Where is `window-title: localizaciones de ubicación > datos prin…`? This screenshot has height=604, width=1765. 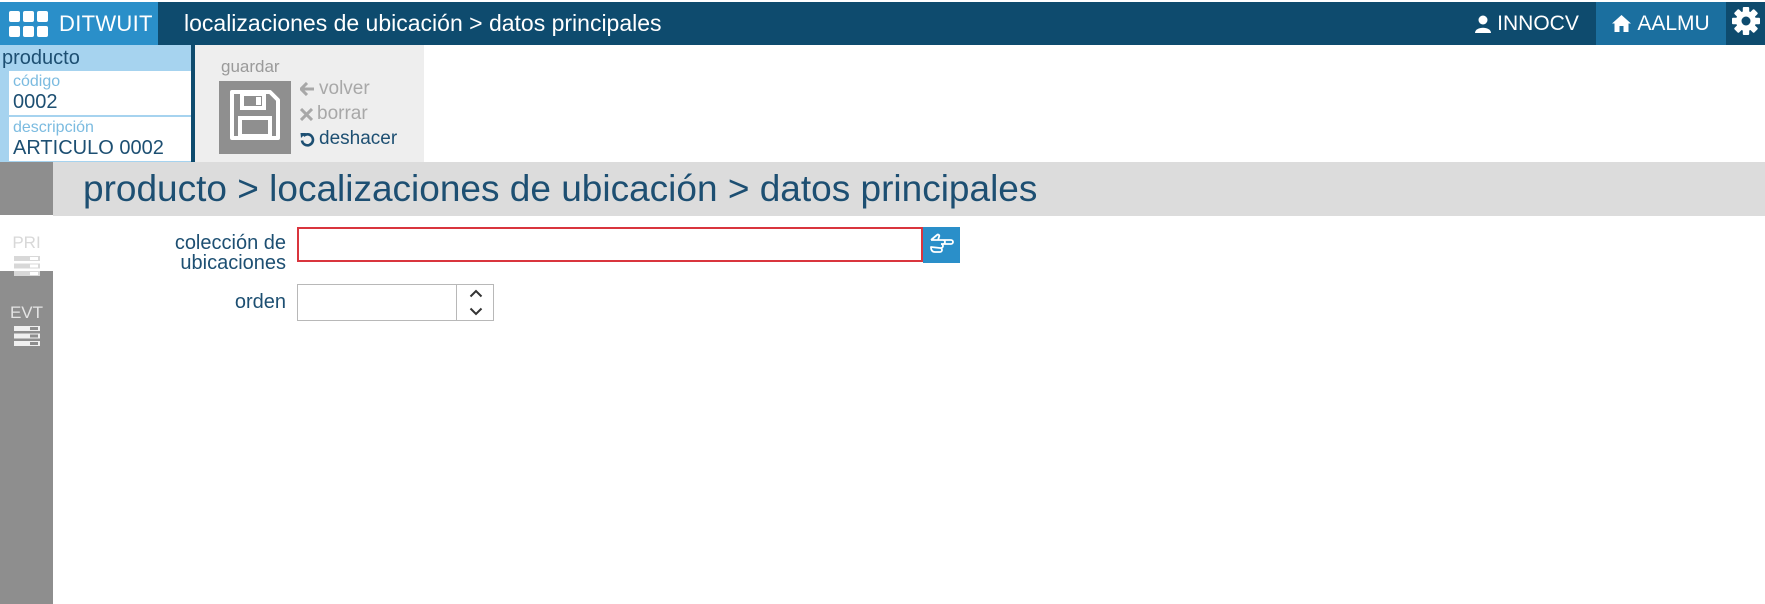
window-title: localizaciones de ubicación > datos prin… is located at coordinates (423, 23).